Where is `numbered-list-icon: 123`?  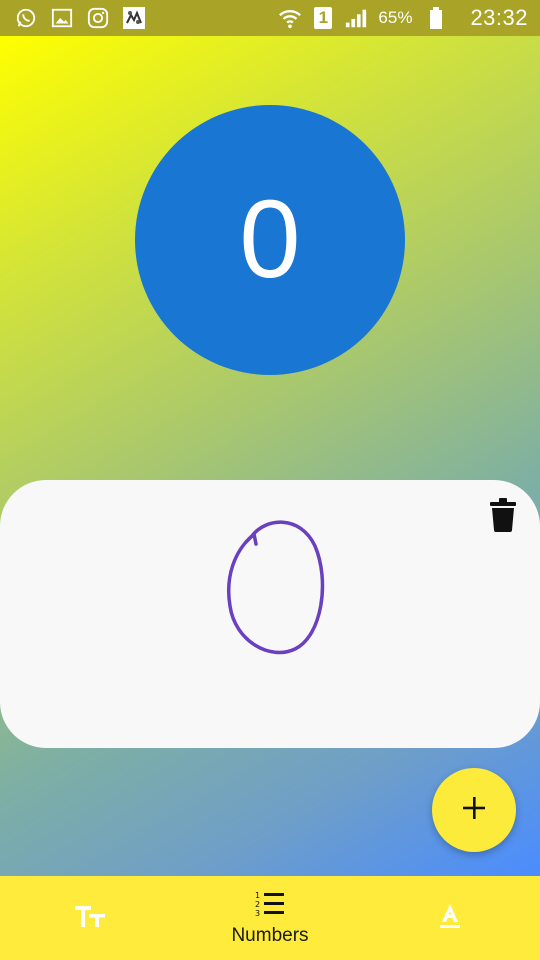 numbered-list-icon: 123 is located at coordinates (270, 906).